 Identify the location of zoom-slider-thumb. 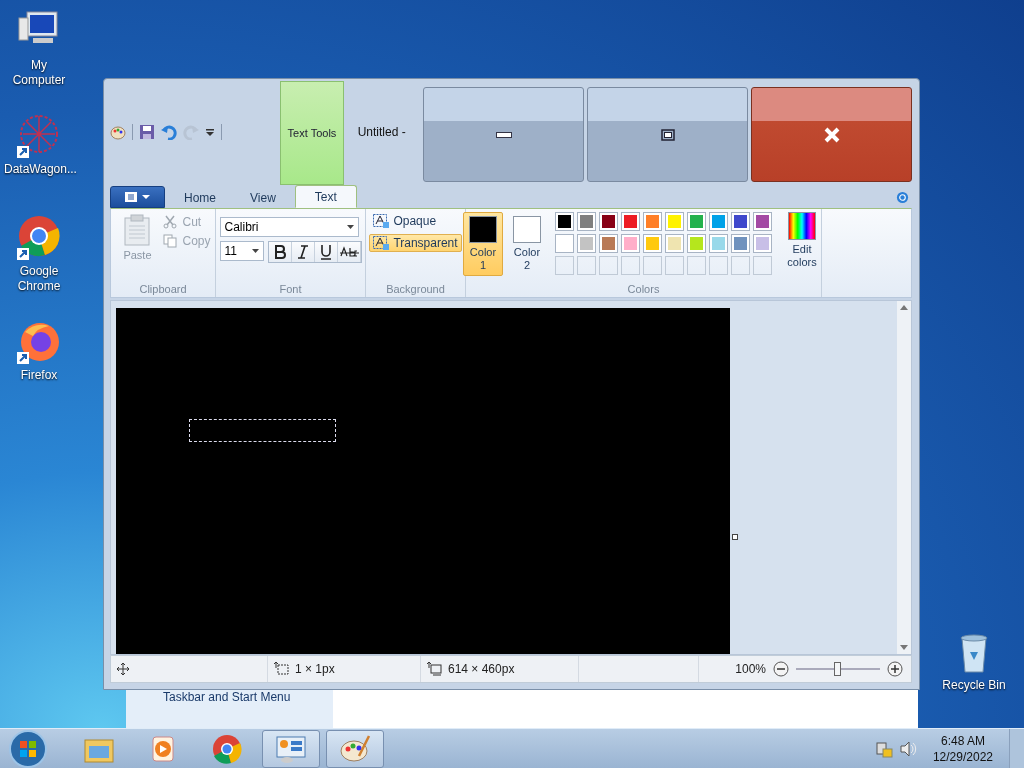
(837, 669).